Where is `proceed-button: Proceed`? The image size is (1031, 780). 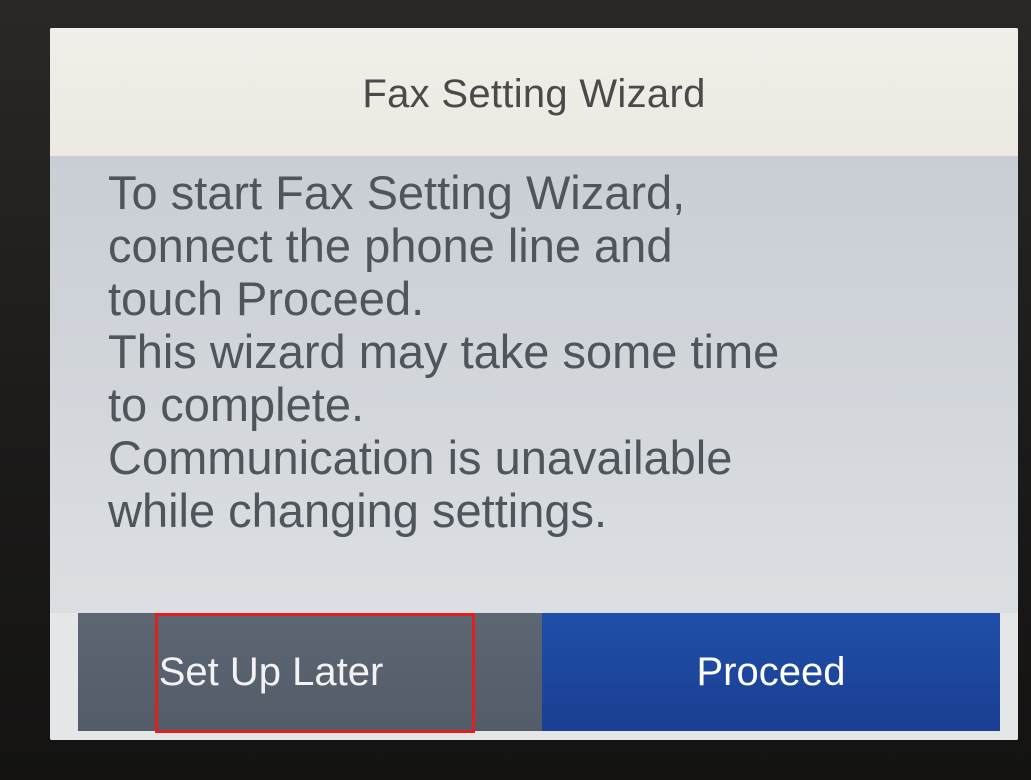
proceed-button: Proceed is located at coordinates (771, 672).